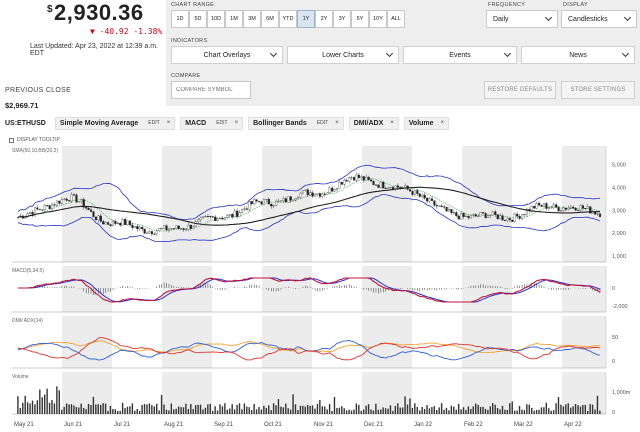 The image size is (640, 432). I want to click on restore-defaults-button: RESTORE DEFAULTS, so click(520, 90).